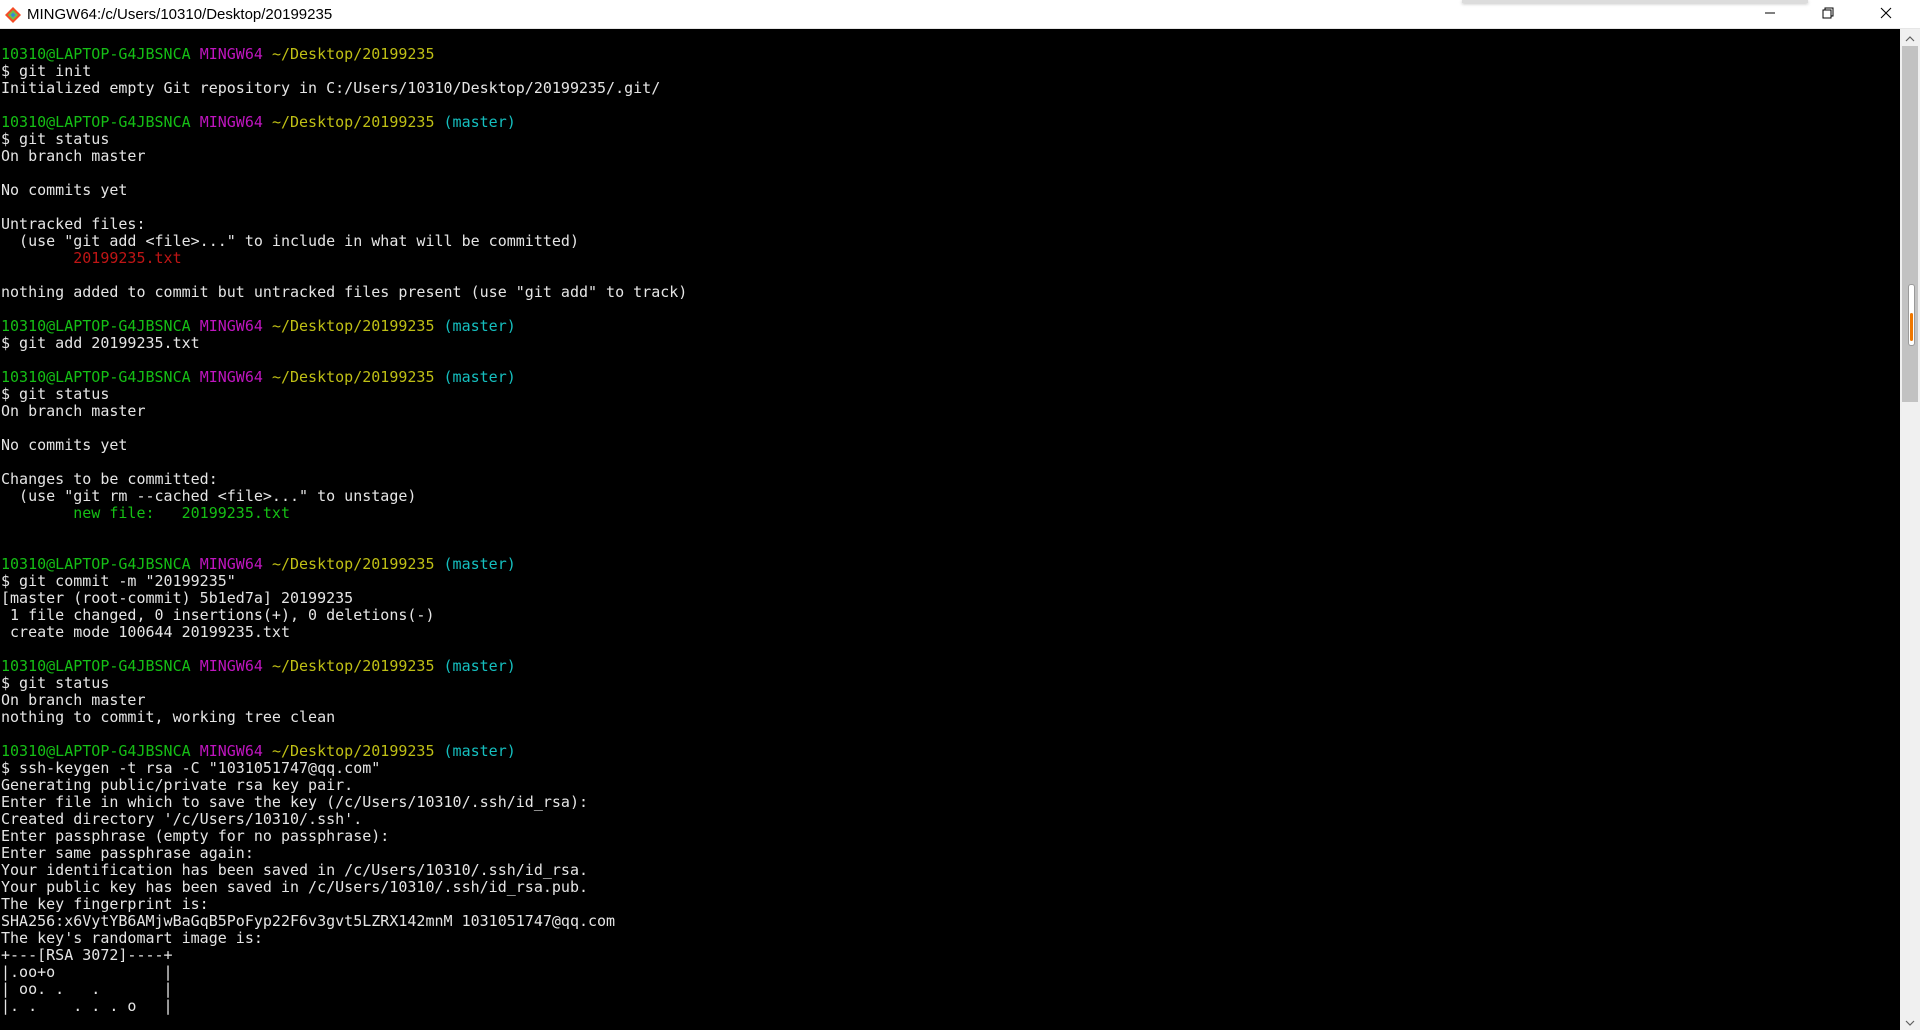 This screenshot has width=1920, height=1030. I want to click on scroll-position-marker, so click(1911, 315).